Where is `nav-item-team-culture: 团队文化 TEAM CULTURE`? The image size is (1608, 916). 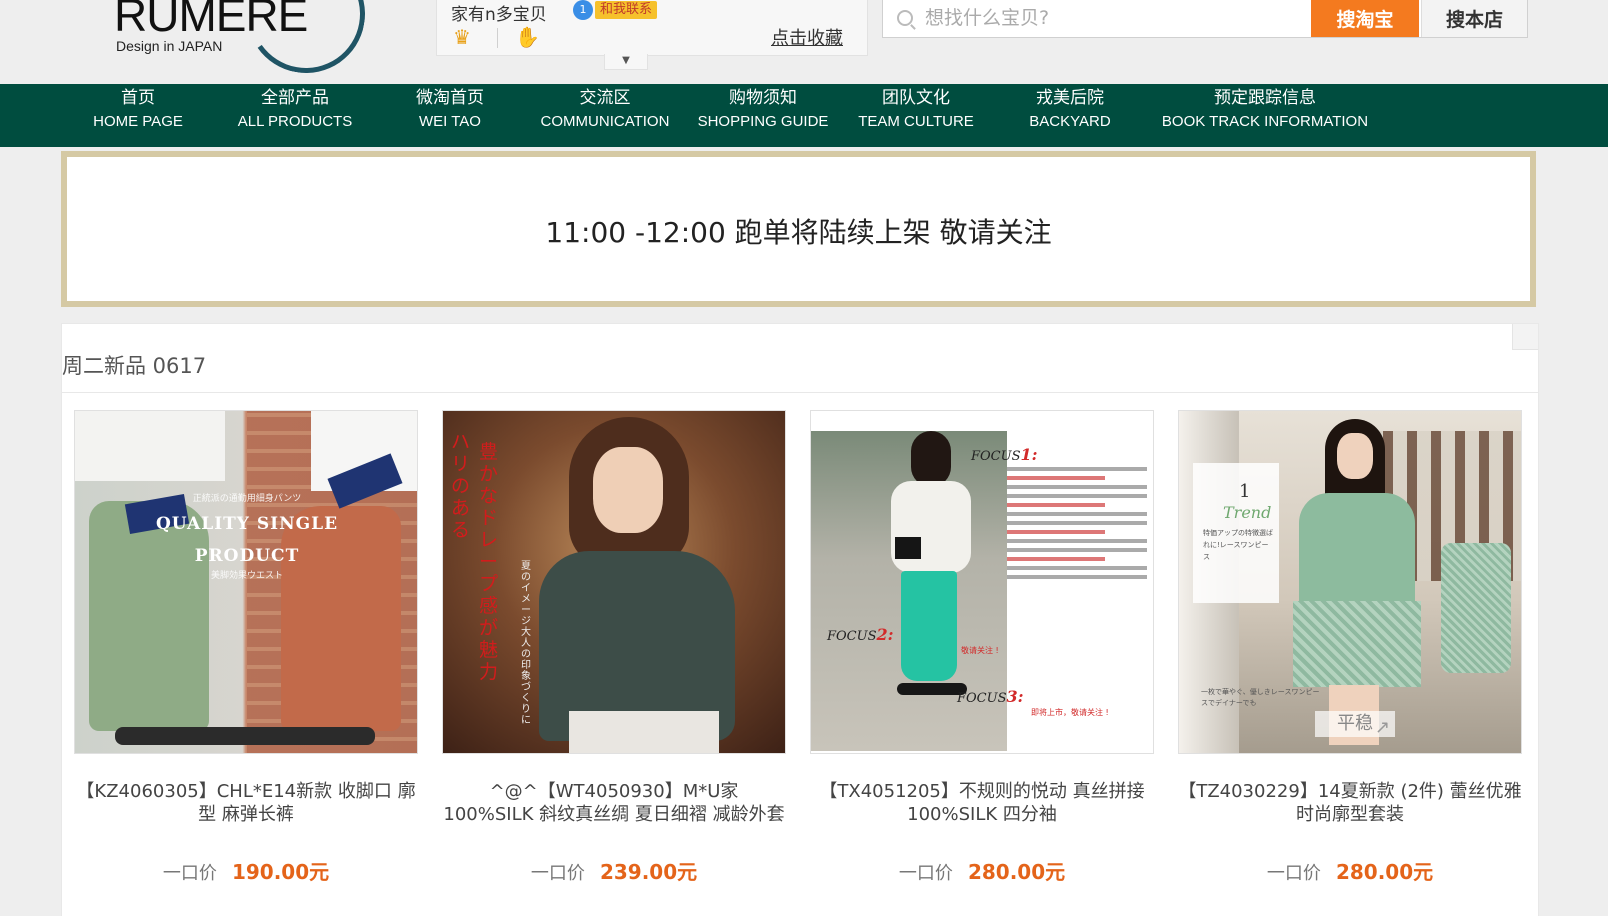 nav-item-team-culture: 团队文化 TEAM CULTURE is located at coordinates (916, 115).